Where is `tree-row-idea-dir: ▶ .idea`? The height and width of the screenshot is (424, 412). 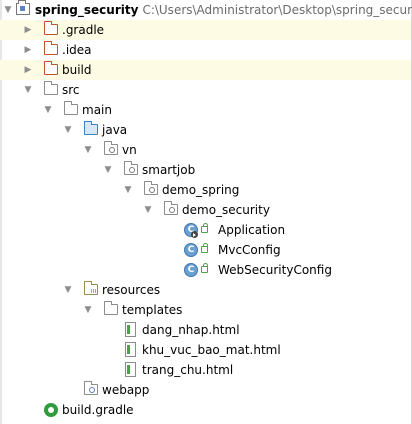 tree-row-idea-dir: ▶ .idea is located at coordinates (205, 50).